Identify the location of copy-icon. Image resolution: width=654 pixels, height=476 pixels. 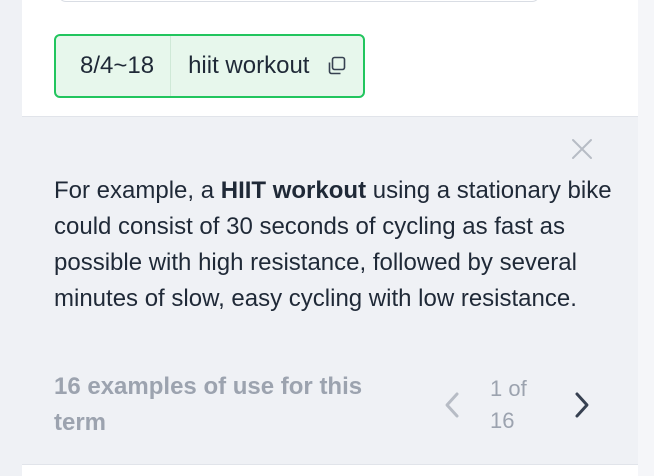
(337, 66).